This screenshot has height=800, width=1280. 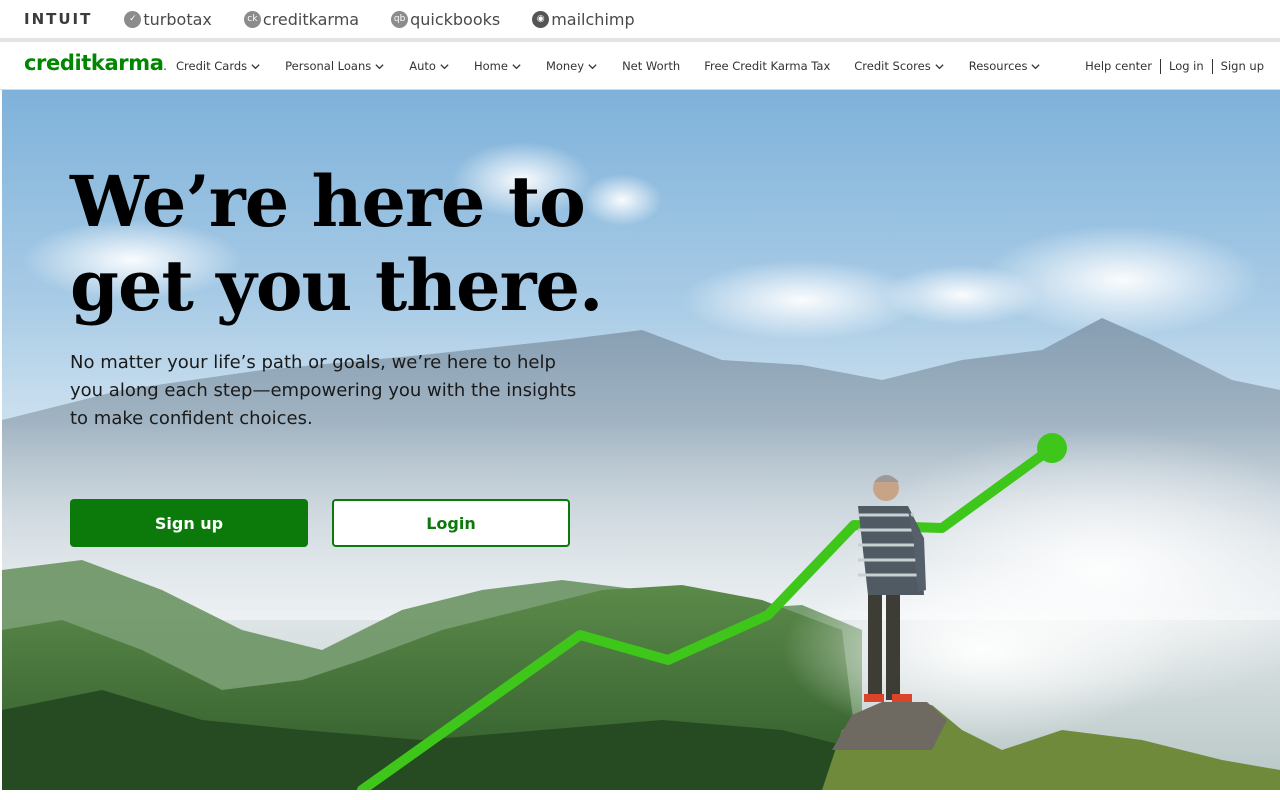 What do you see at coordinates (400, 19) in the screenshot?
I see `quickbooks-qb-icon: qb` at bounding box center [400, 19].